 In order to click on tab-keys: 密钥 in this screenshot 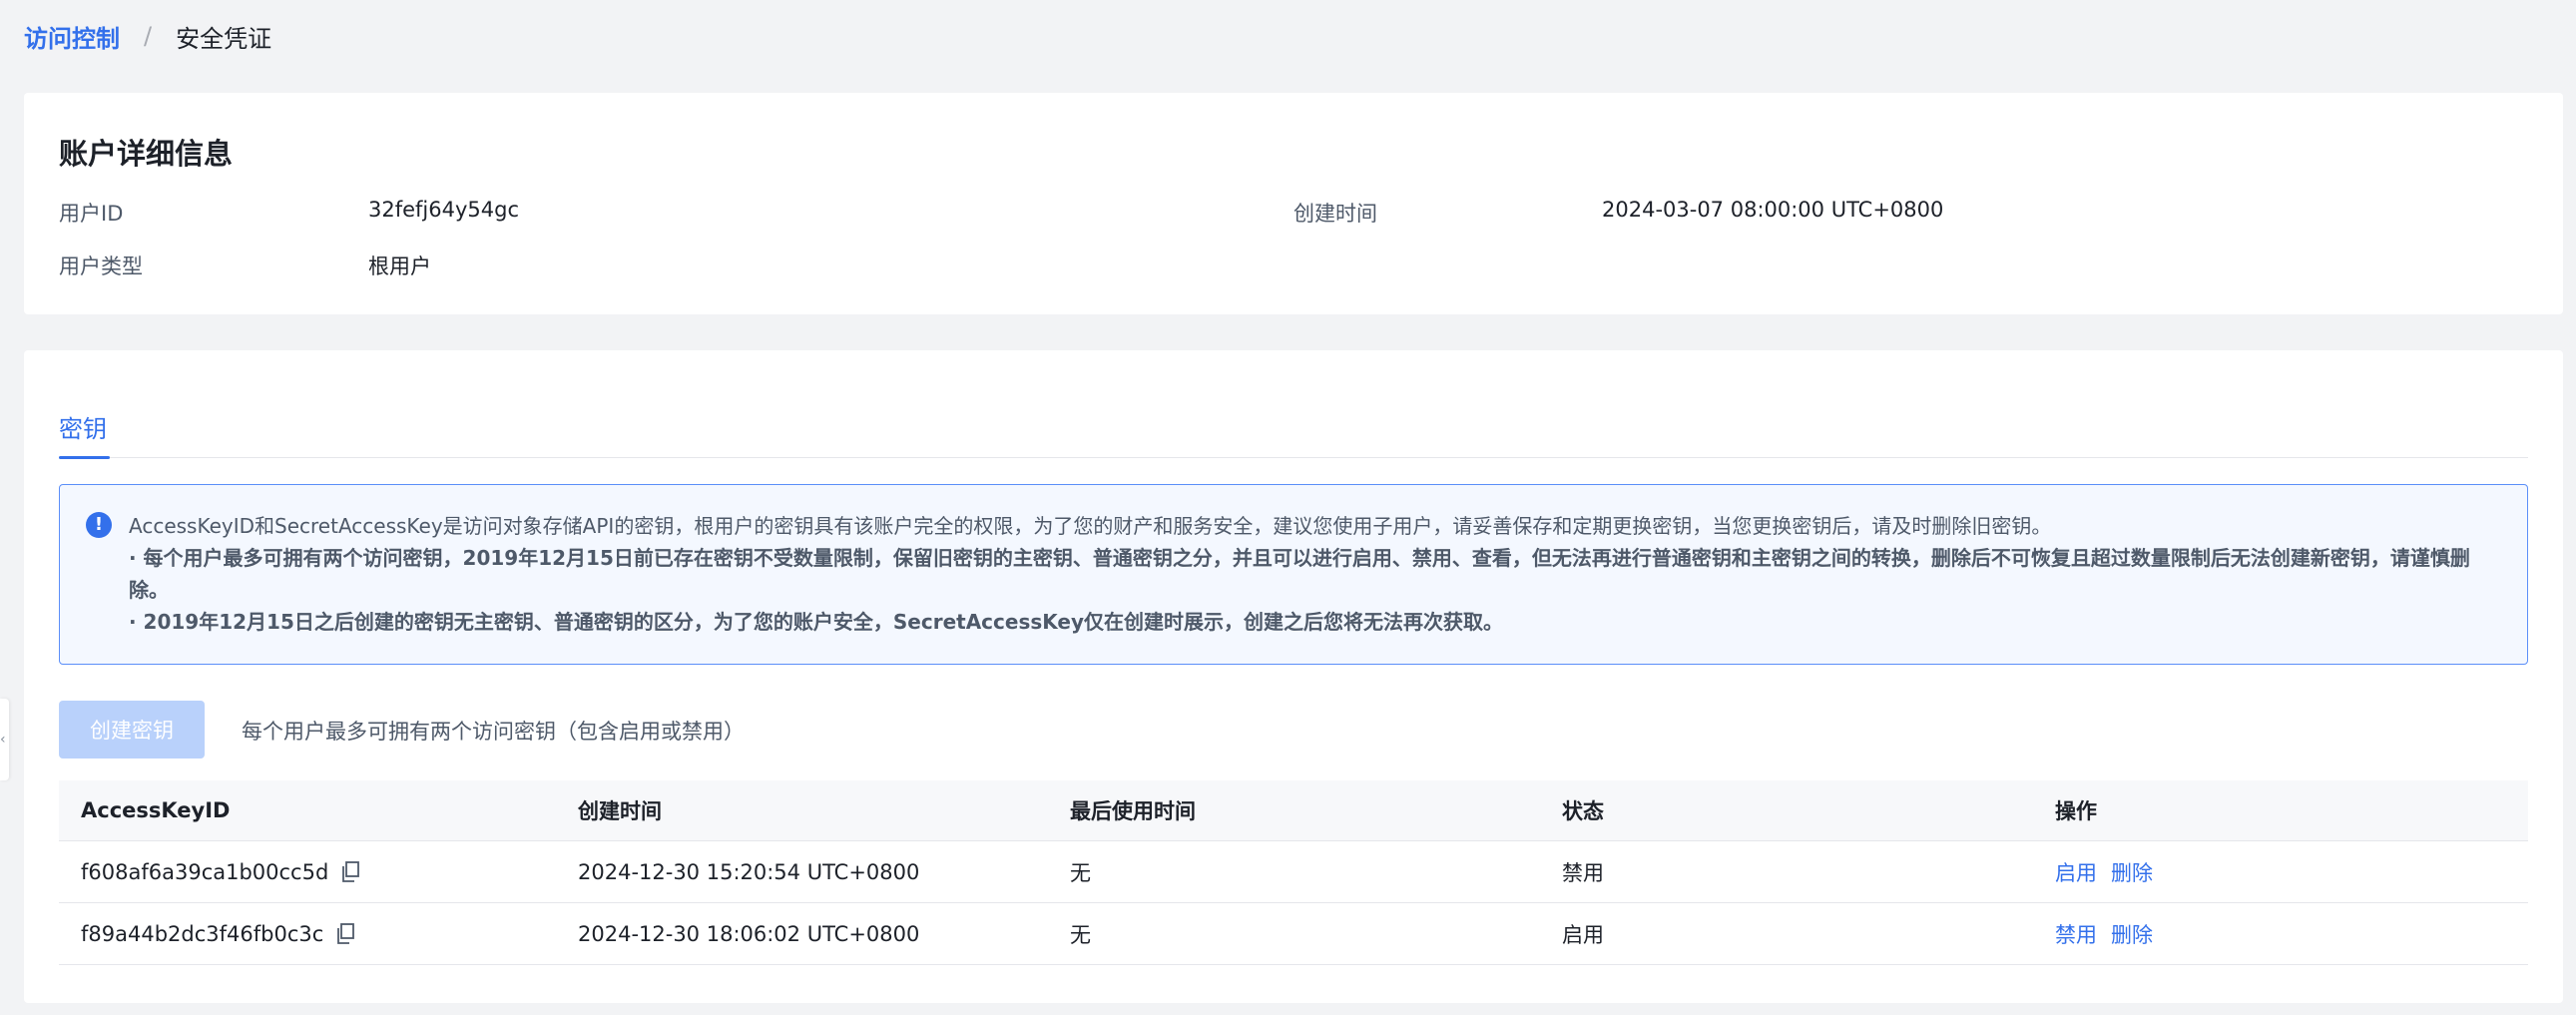, I will do `click(85, 404)`.